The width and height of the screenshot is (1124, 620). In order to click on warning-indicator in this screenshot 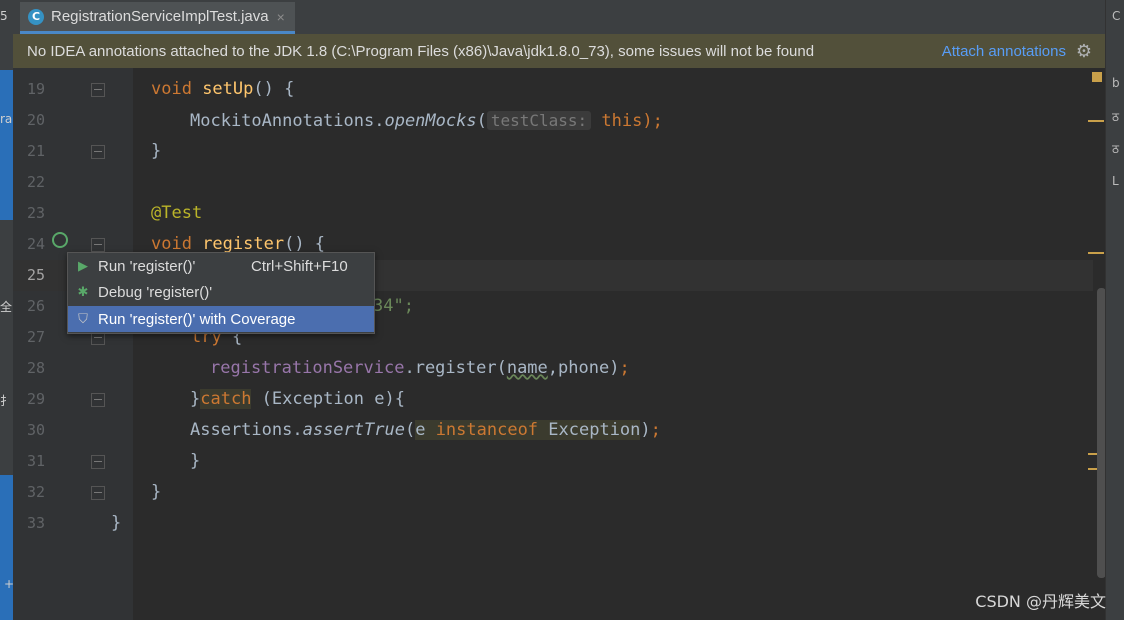, I will do `click(1097, 77)`.